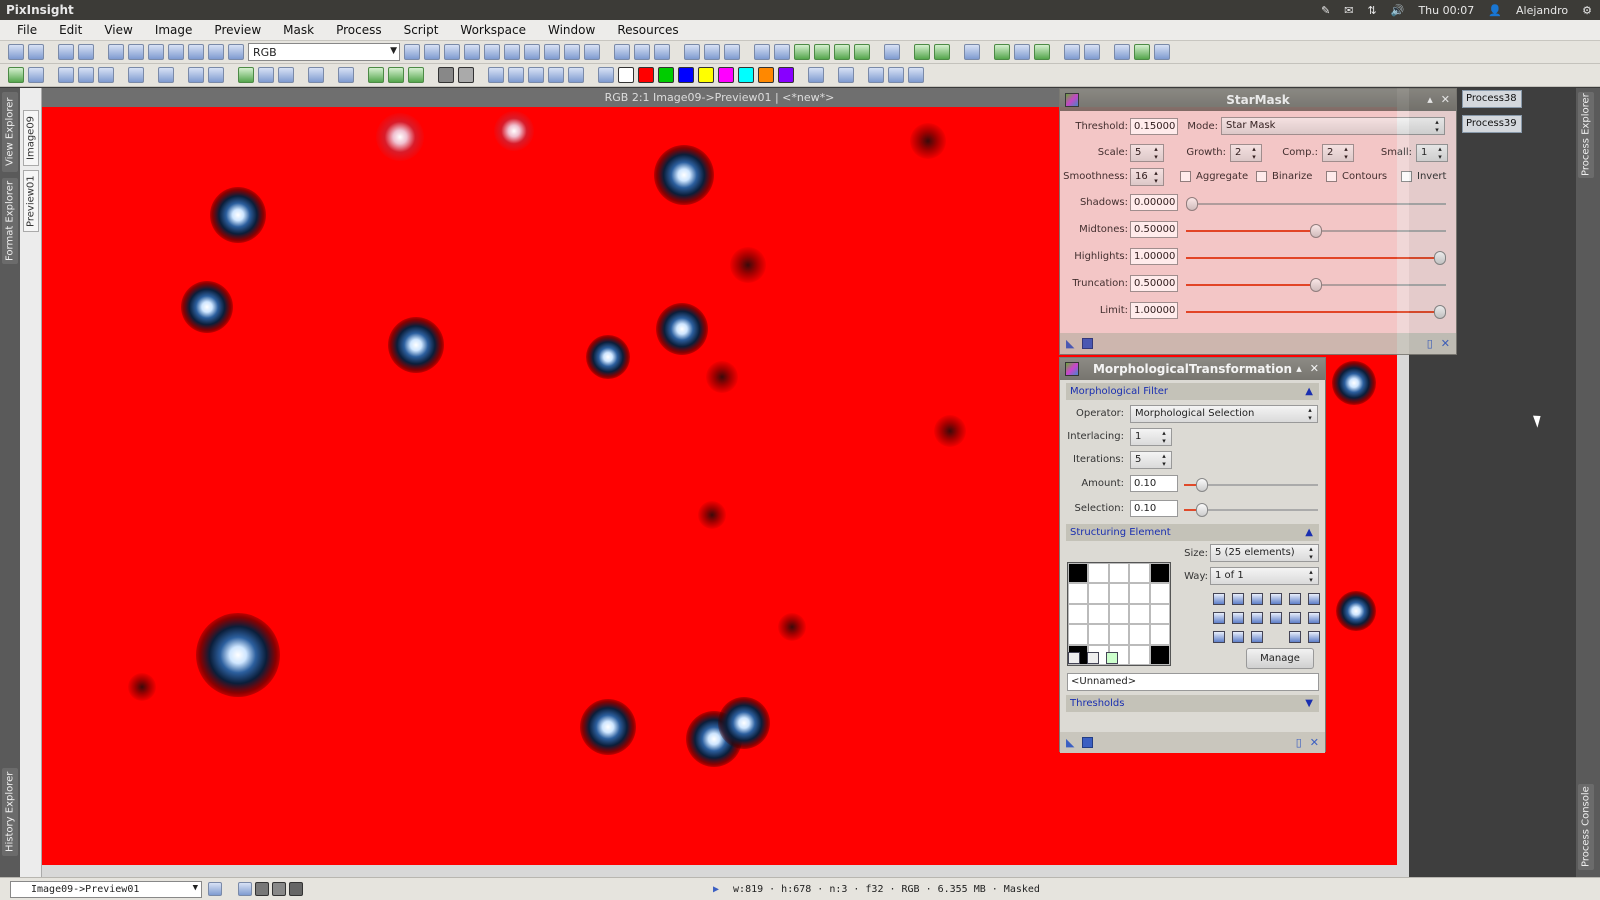 This screenshot has height=900, width=1600. Describe the element at coordinates (245, 889) in the screenshot. I see `color-mode-icon` at that location.